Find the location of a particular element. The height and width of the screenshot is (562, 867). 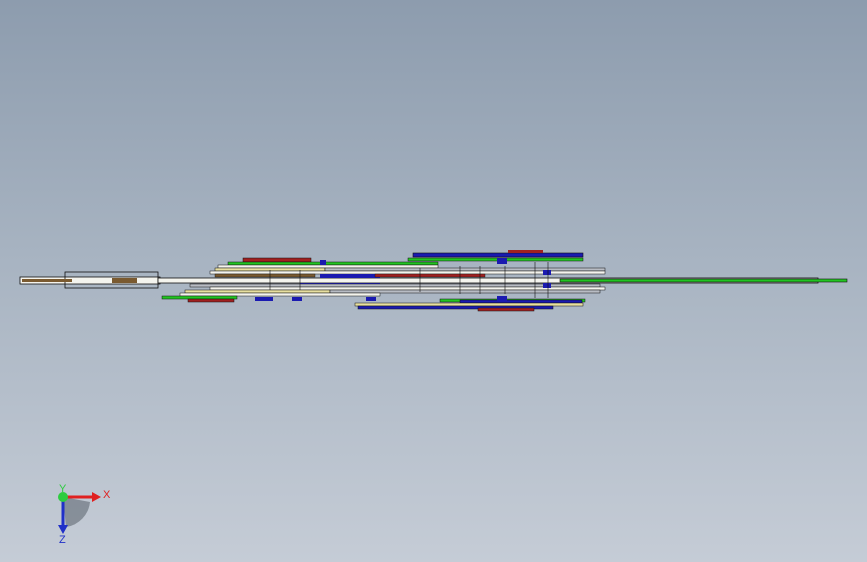

x-axis-arrow is located at coordinates (96, 497).